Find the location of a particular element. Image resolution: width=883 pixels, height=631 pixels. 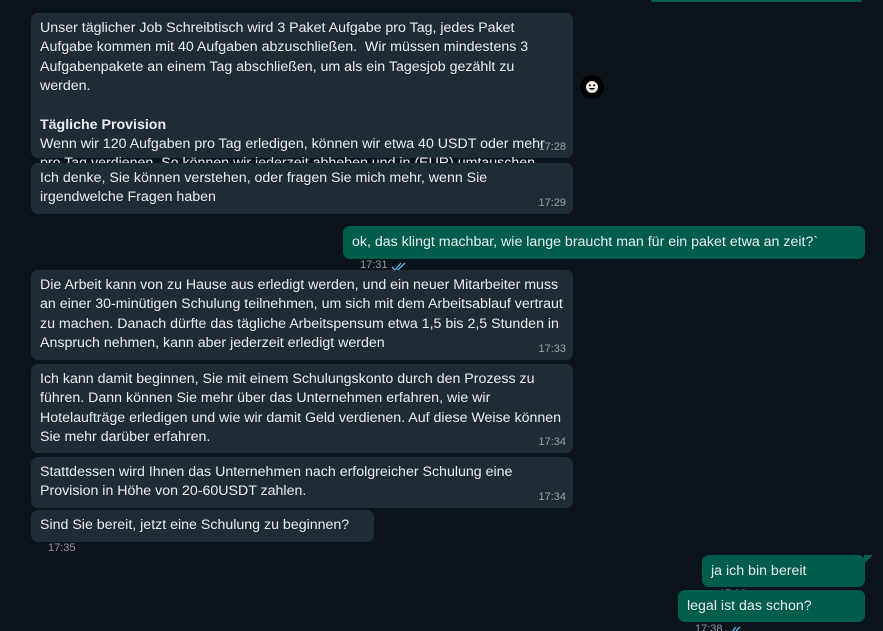

outgoing-message: ja ich bin bereit17:38 is located at coordinates (787, 577).